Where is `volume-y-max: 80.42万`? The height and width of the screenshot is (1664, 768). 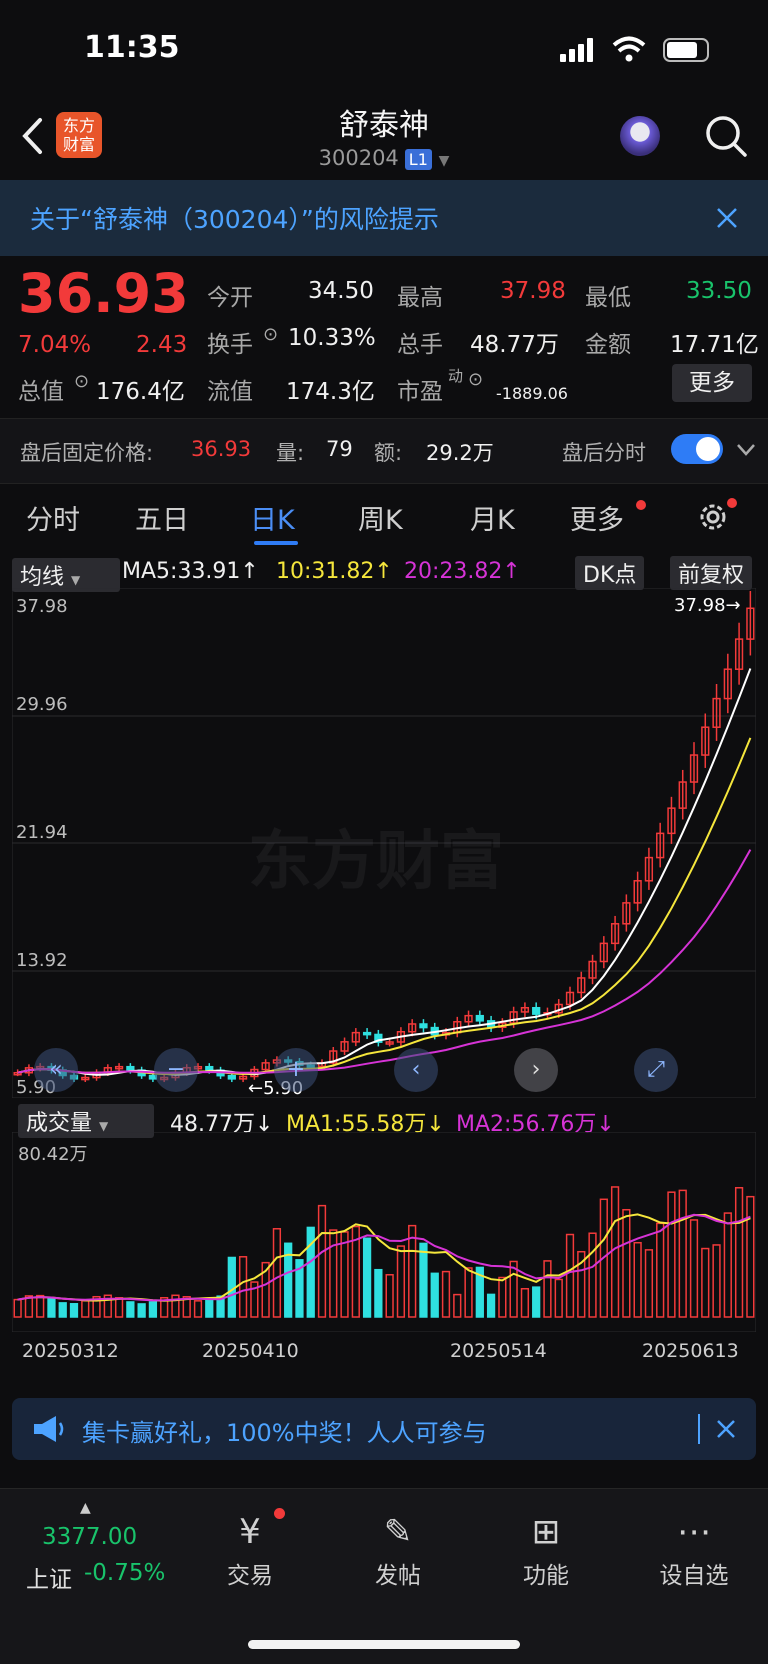
volume-y-max: 80.42万 is located at coordinates (53, 1154).